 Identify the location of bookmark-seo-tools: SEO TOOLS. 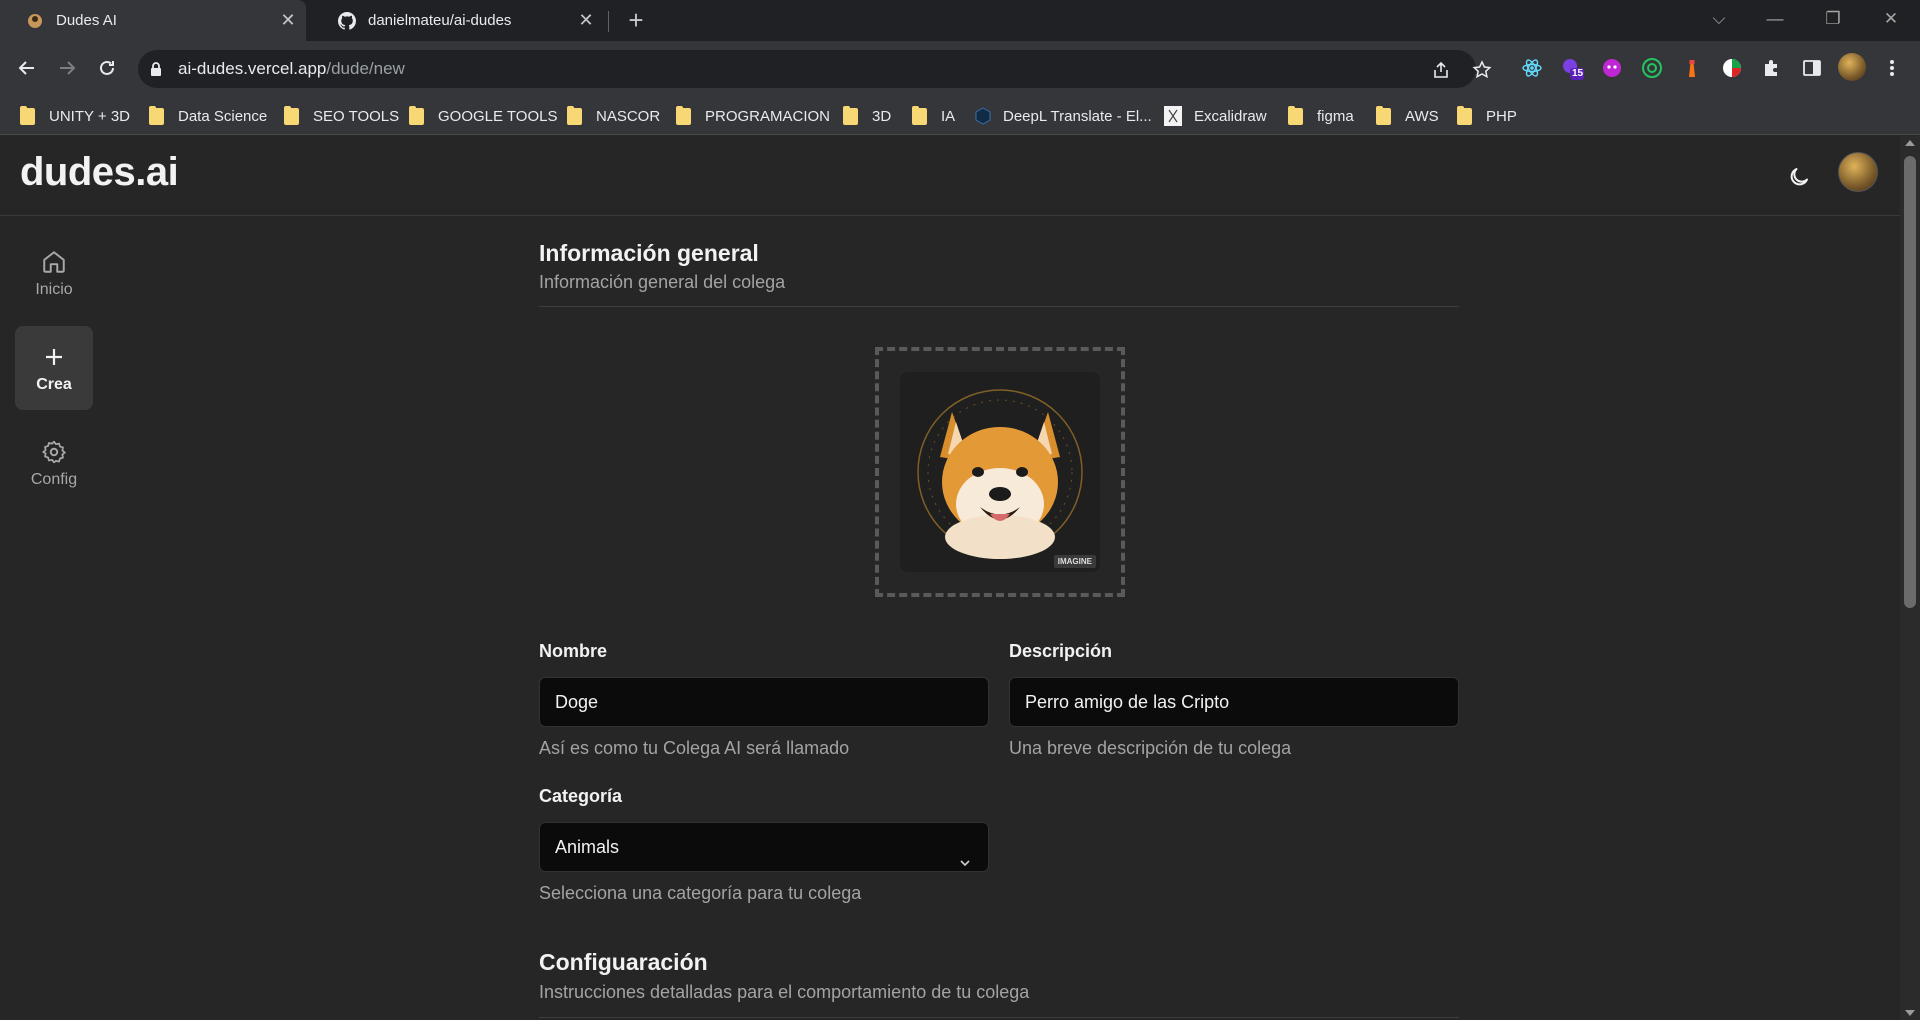
(341, 116).